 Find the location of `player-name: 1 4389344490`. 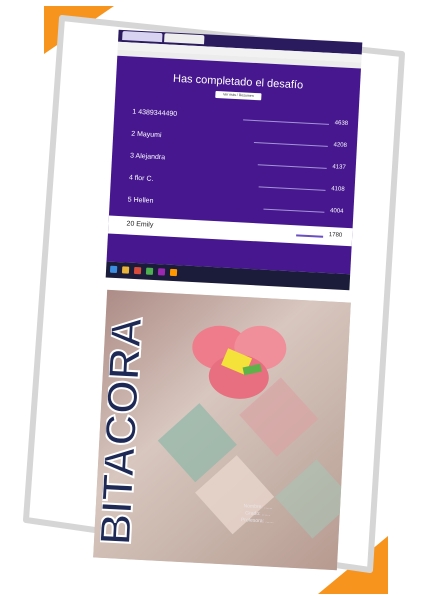

player-name: 1 4389344490 is located at coordinates (155, 113).